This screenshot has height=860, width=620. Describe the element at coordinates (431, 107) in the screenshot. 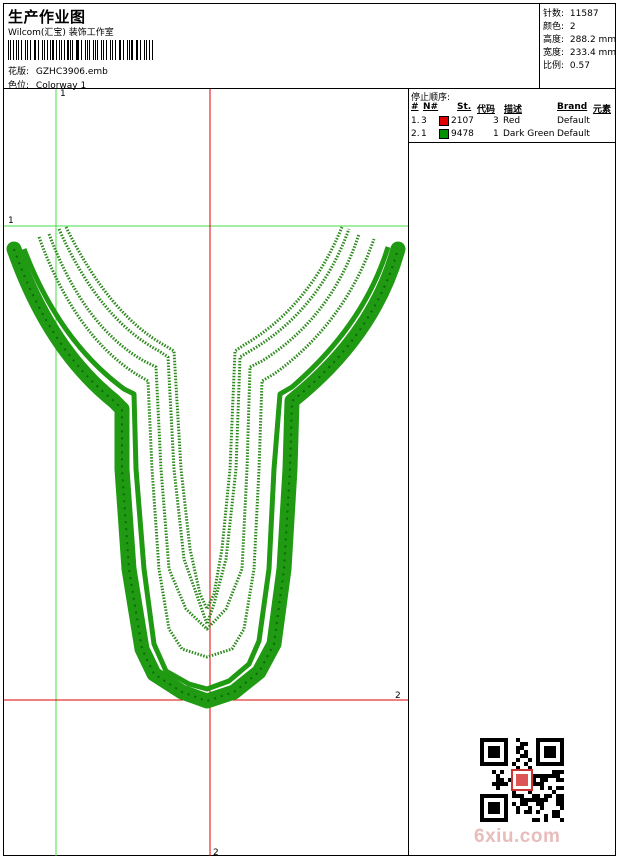

I see `col-needle-header: N#` at that location.